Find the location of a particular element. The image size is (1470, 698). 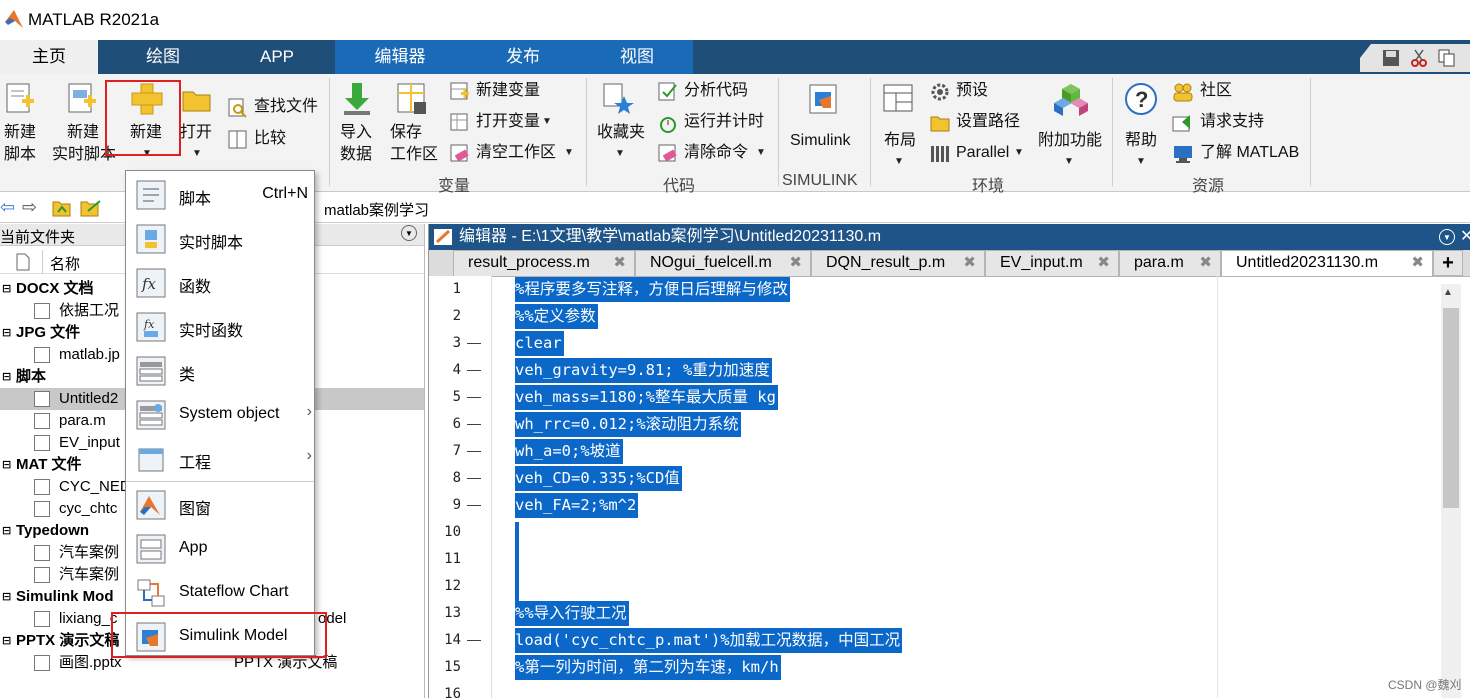

scrollbar-thumb is located at coordinates (1451, 408).